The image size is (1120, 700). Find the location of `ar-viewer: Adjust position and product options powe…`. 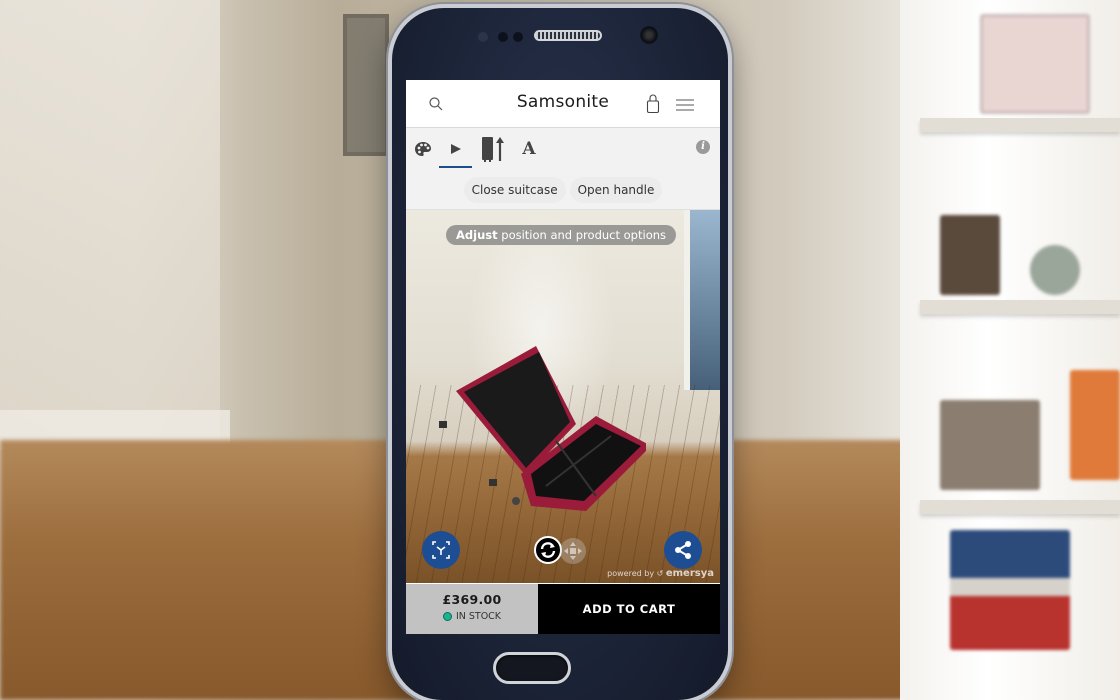

ar-viewer: Adjust position and product options powe… is located at coordinates (563, 396).